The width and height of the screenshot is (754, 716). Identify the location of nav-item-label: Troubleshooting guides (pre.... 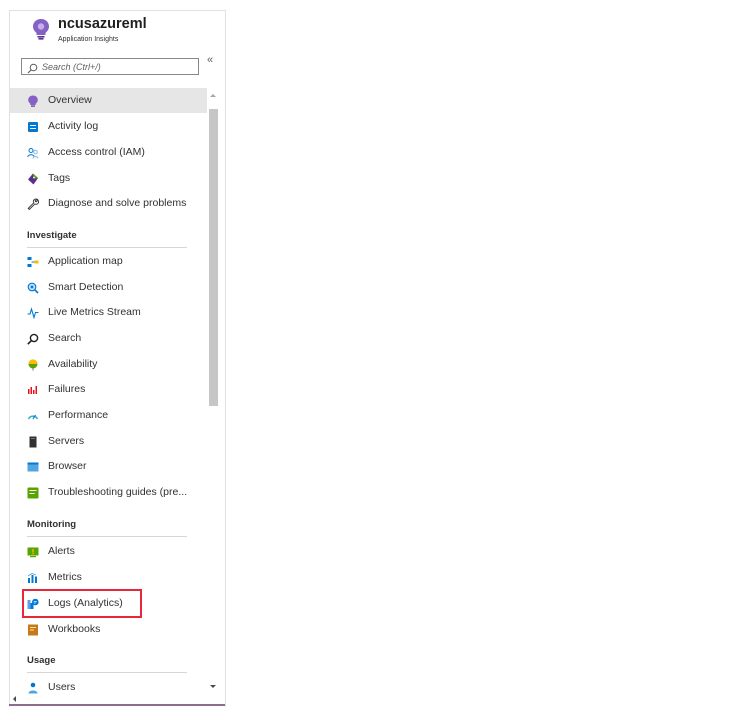
(118, 492).